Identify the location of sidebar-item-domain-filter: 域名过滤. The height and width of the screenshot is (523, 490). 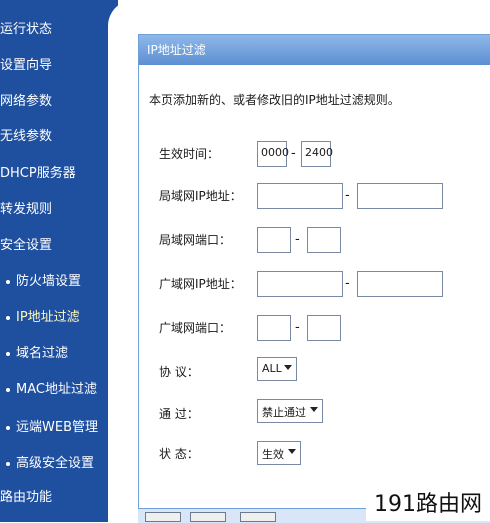
(37, 354).